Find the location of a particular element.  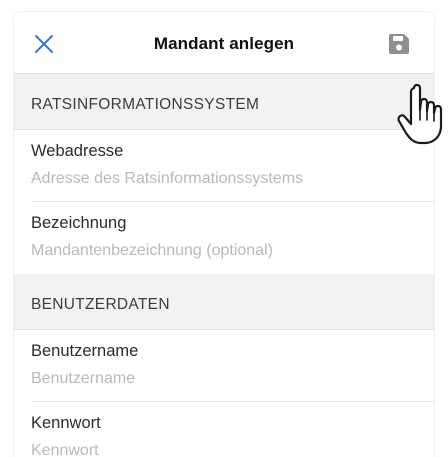

save-icon is located at coordinates (399, 44).